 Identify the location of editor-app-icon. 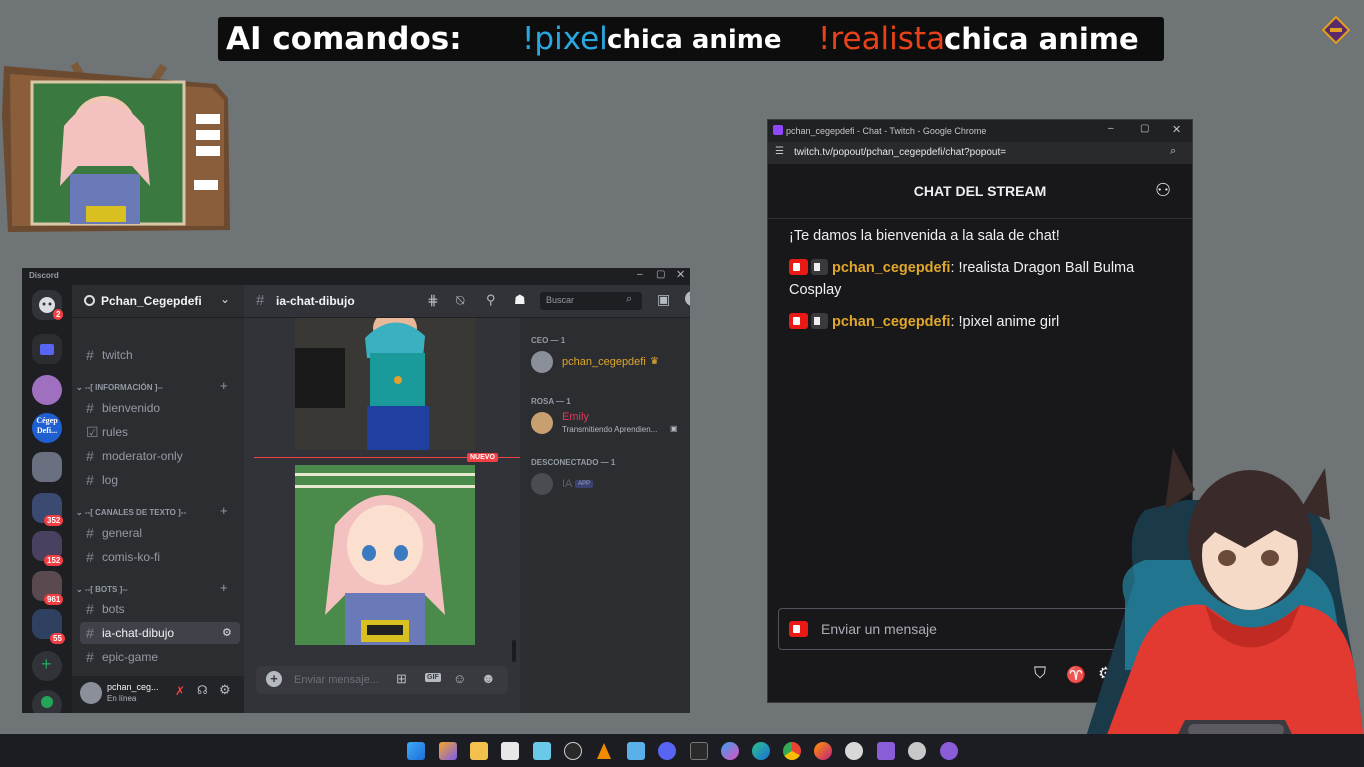
(510, 751).